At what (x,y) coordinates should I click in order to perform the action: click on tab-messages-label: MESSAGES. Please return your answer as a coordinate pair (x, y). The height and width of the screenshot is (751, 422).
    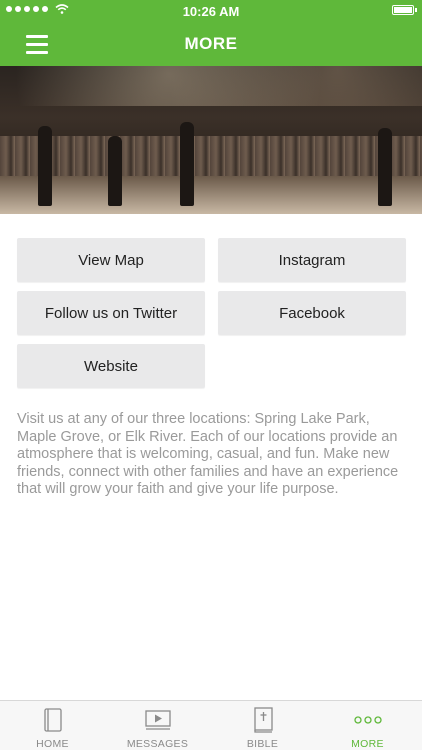
    Looking at the image, I should click on (157, 744).